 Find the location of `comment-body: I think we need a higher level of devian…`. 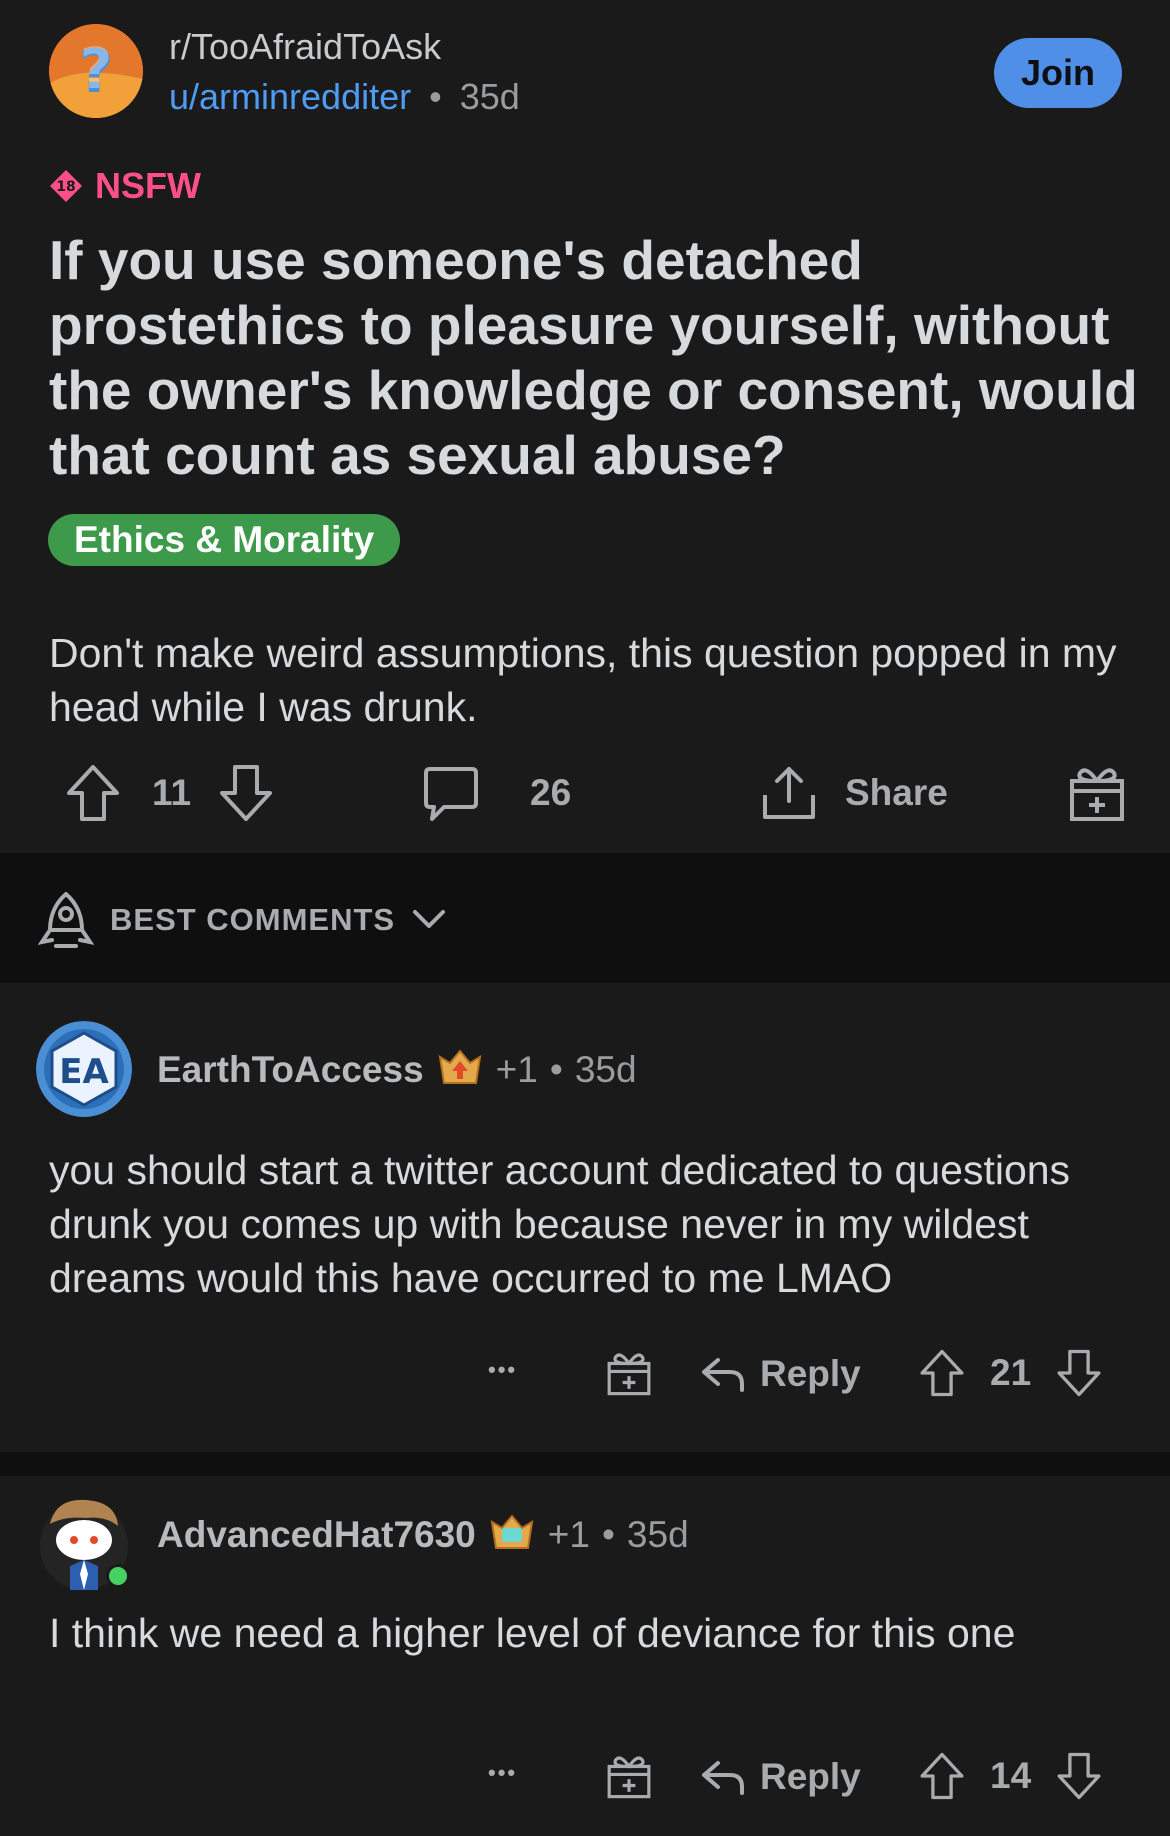

comment-body: I think we need a higher level of devian… is located at coordinates (532, 1633).